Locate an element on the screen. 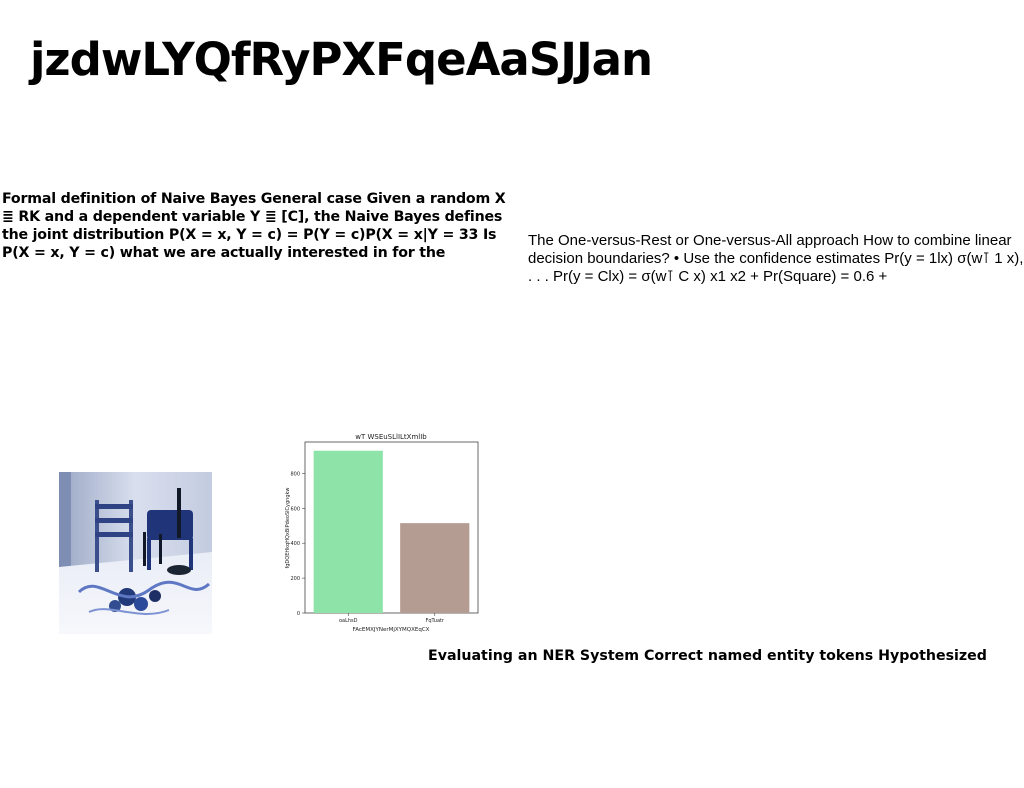  y-tick-label: 600 is located at coordinates (295, 509).